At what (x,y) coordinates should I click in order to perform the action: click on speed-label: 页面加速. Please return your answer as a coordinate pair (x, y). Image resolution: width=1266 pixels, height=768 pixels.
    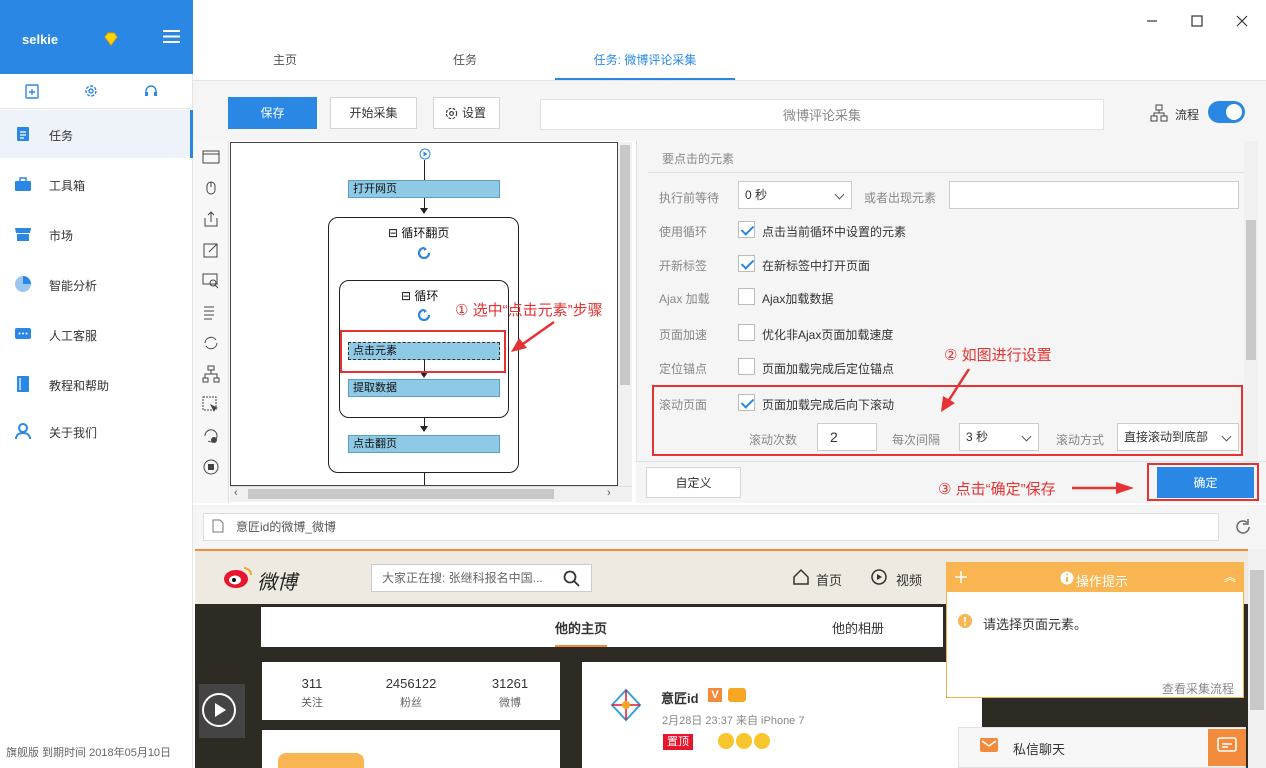
    Looking at the image, I should click on (683, 335).